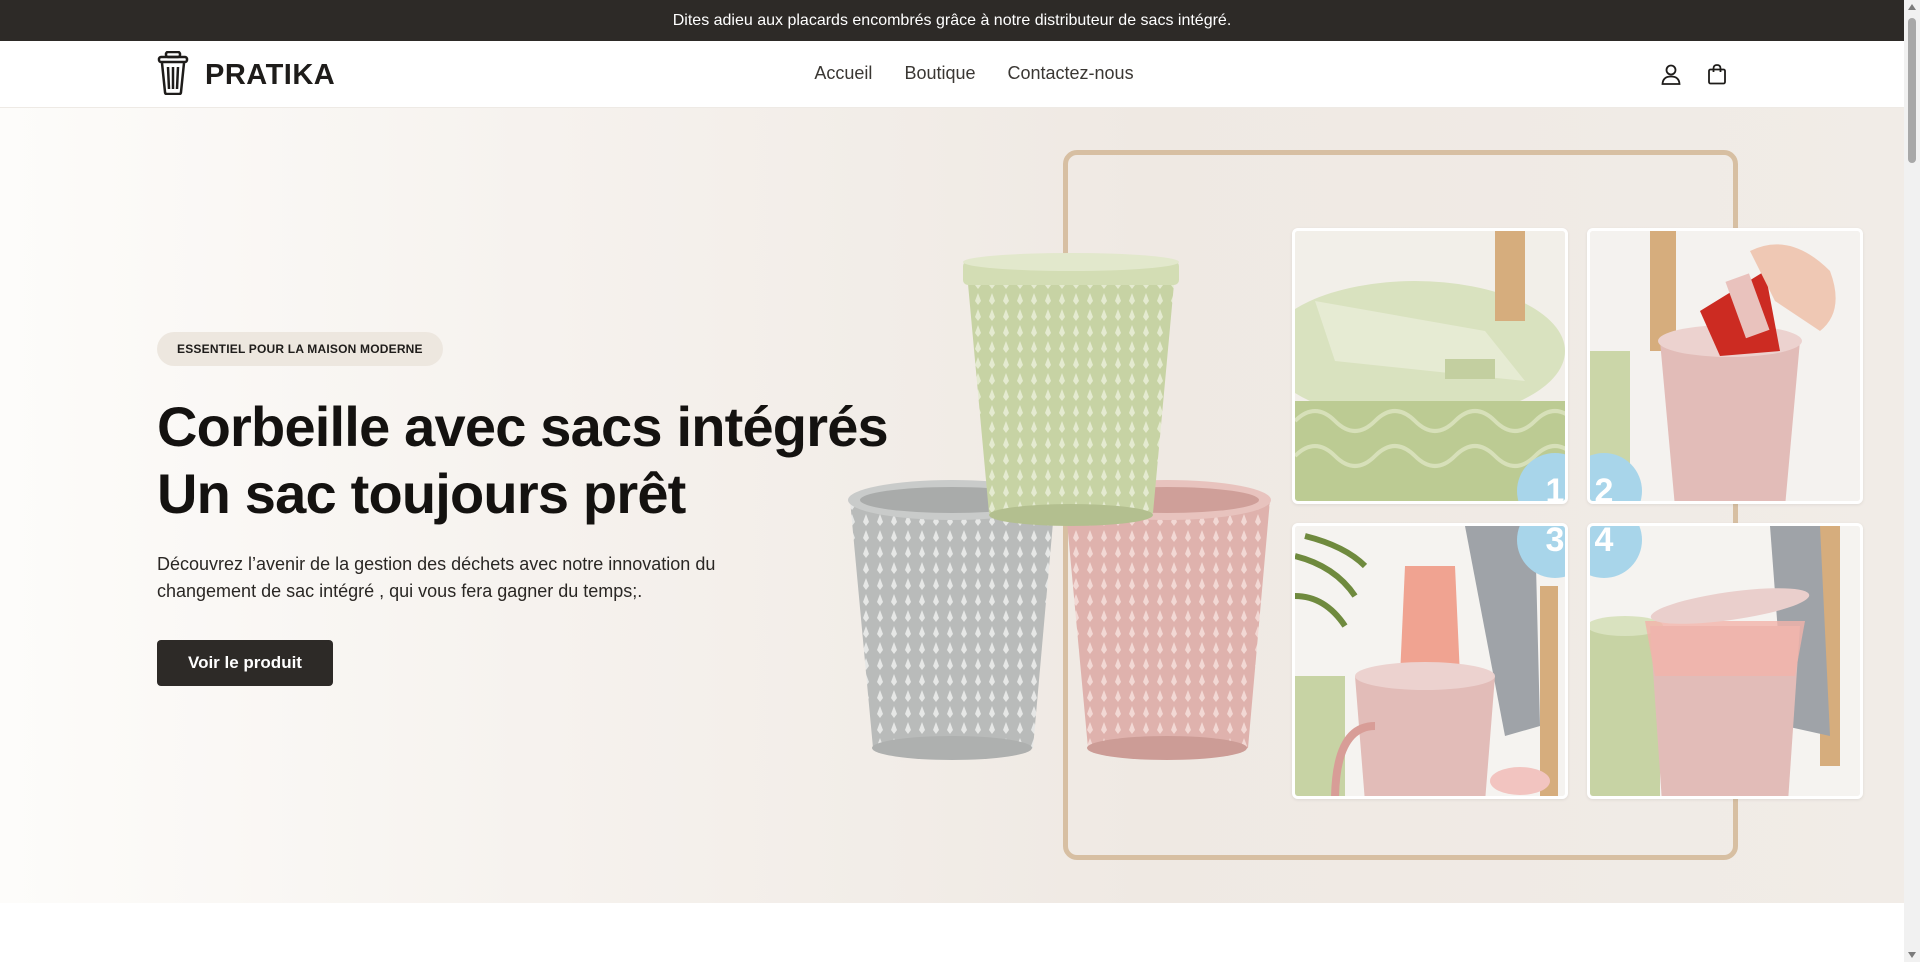 This screenshot has width=1920, height=962. I want to click on hero-title-line2: Un sac toujours prêt, so click(421, 493).